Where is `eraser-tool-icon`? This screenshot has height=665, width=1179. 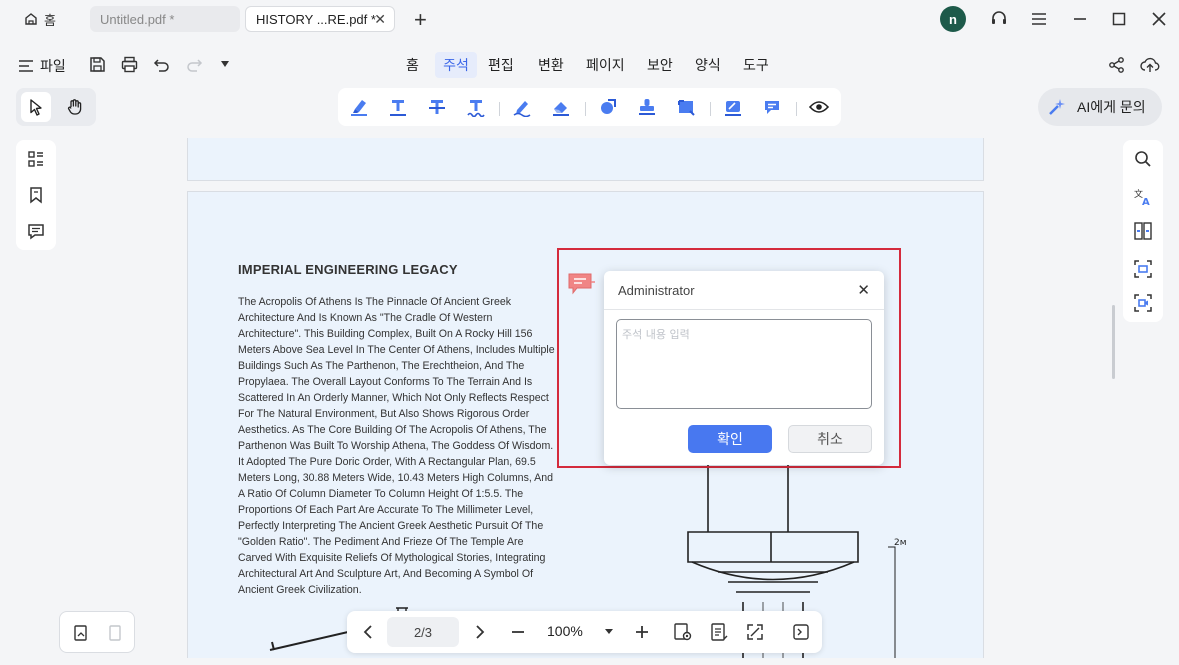 eraser-tool-icon is located at coordinates (561, 107).